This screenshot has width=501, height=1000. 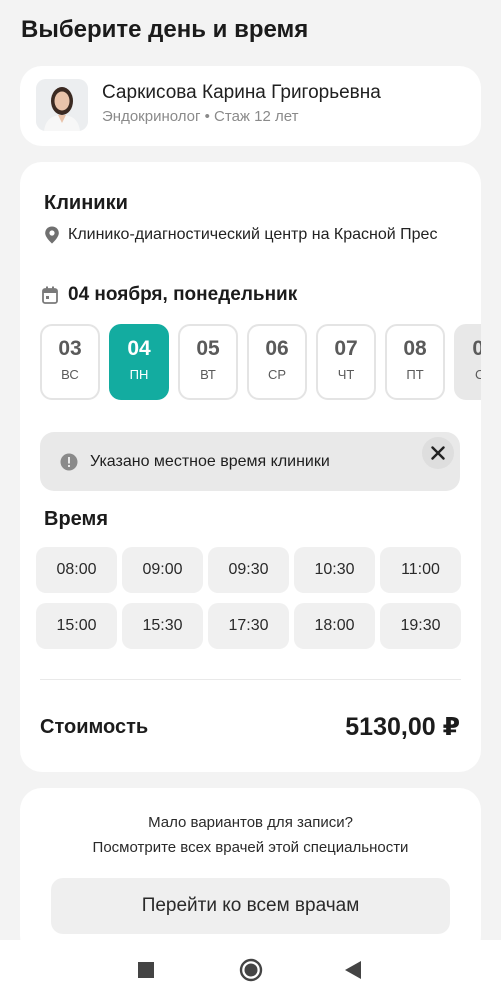 What do you see at coordinates (50, 295) in the screenshot?
I see `calendar-icon` at bounding box center [50, 295].